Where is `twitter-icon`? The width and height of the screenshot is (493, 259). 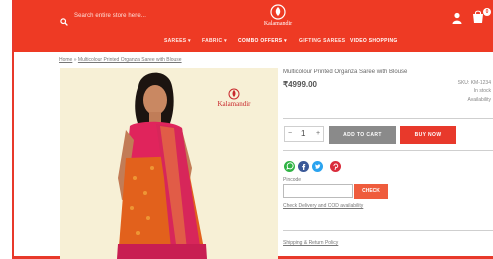
twitter-icon is located at coordinates (317, 166).